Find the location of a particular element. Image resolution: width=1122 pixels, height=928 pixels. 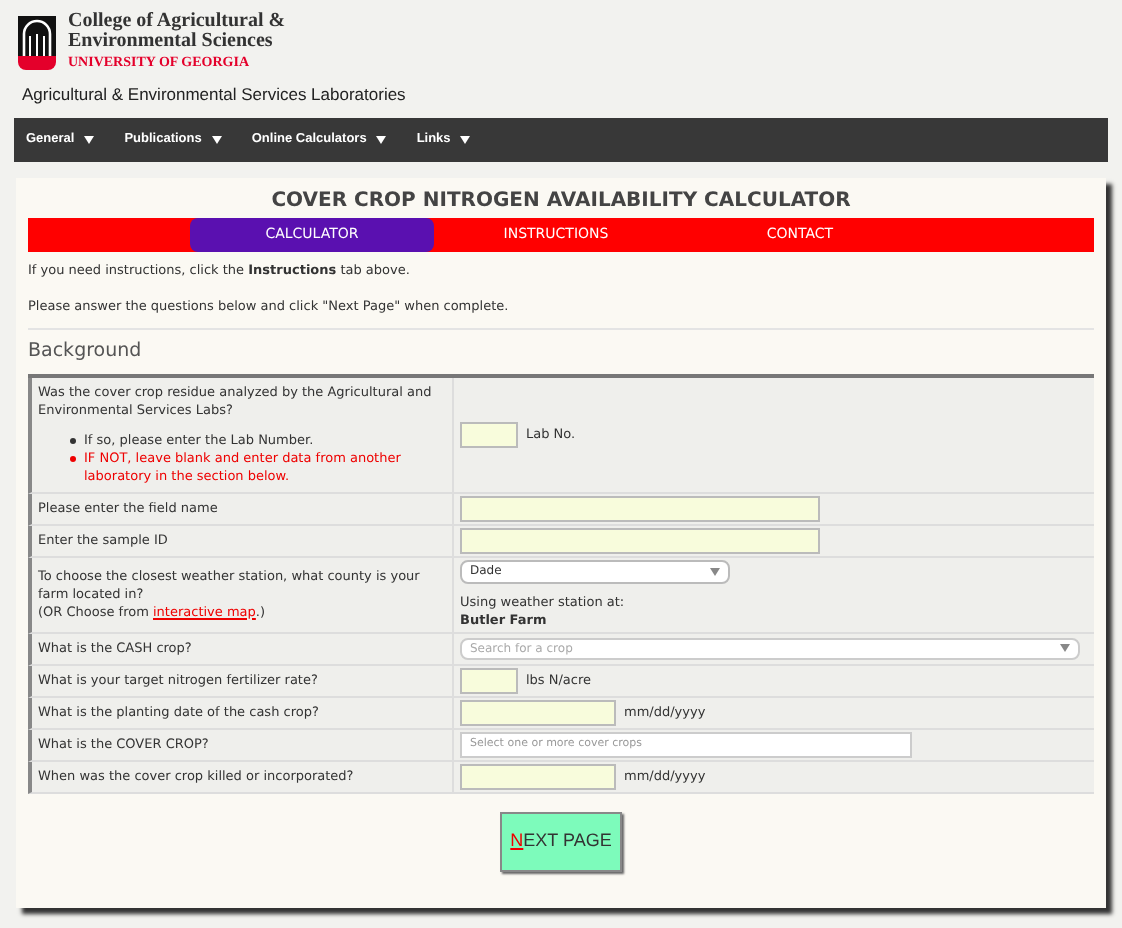

rate-field is located at coordinates (489, 680).